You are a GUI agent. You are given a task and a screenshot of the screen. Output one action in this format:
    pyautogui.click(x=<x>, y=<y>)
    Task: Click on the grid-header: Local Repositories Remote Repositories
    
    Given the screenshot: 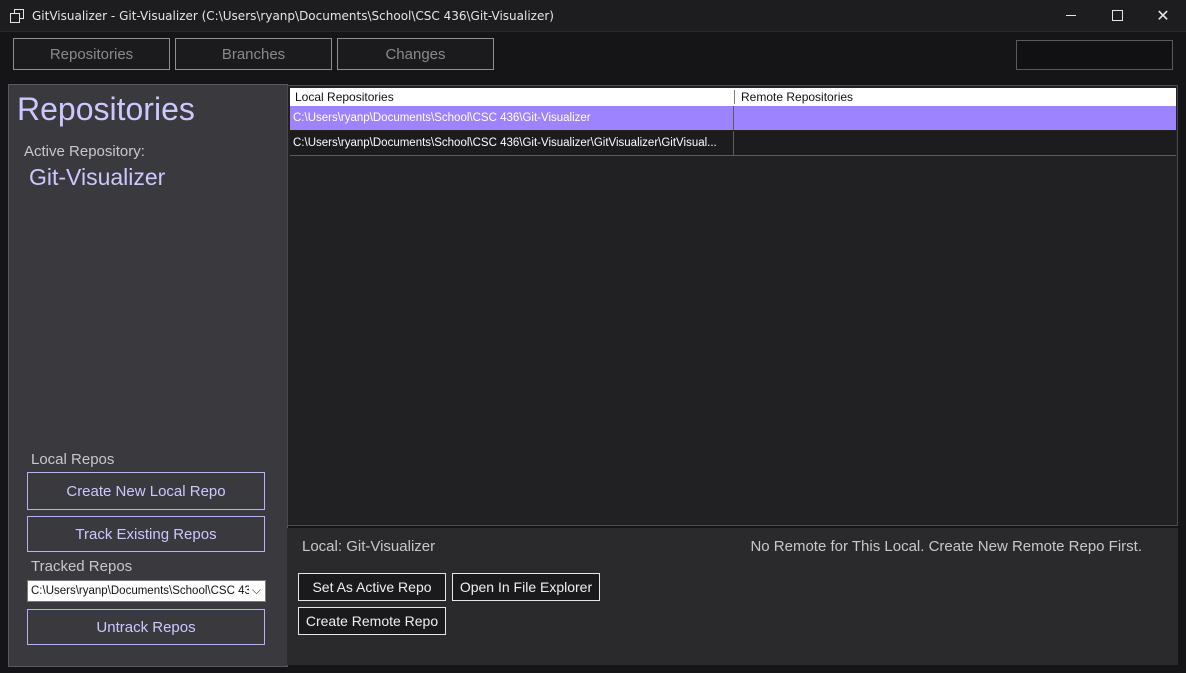 What is the action you would take?
    pyautogui.click(x=733, y=97)
    